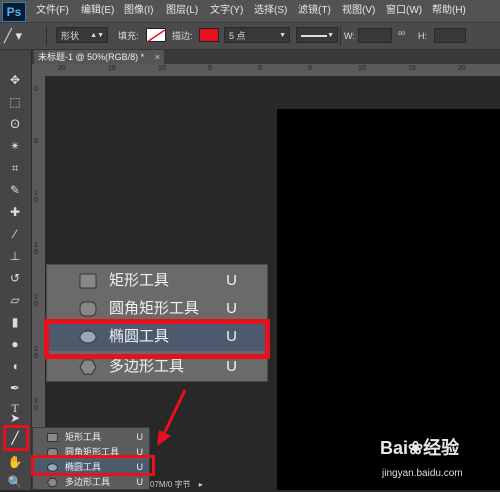 The height and width of the screenshot is (492, 500). What do you see at coordinates (201, 484) in the screenshot?
I see `play-icon: ▸` at bounding box center [201, 484].